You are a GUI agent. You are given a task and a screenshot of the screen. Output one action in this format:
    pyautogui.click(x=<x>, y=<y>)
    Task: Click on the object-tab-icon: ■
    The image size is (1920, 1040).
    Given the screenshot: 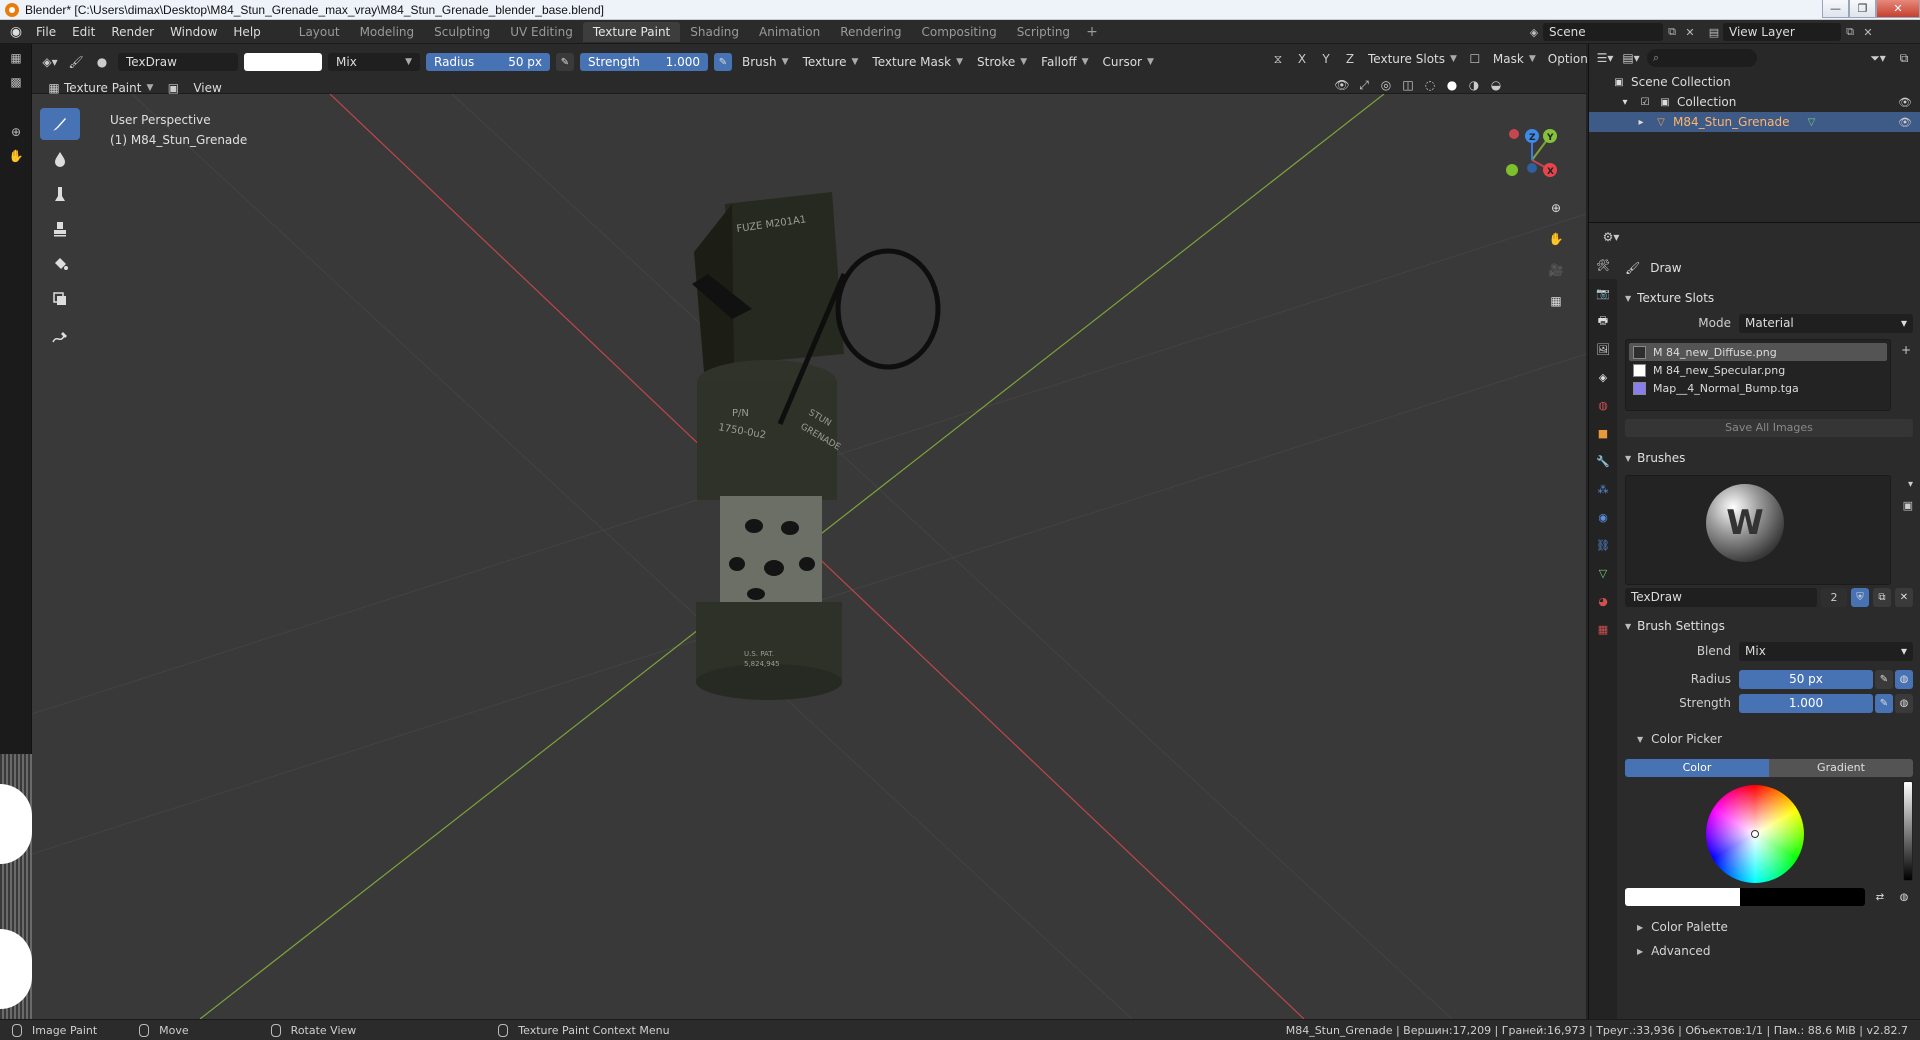 What is the action you would take?
    pyautogui.click(x=1603, y=433)
    